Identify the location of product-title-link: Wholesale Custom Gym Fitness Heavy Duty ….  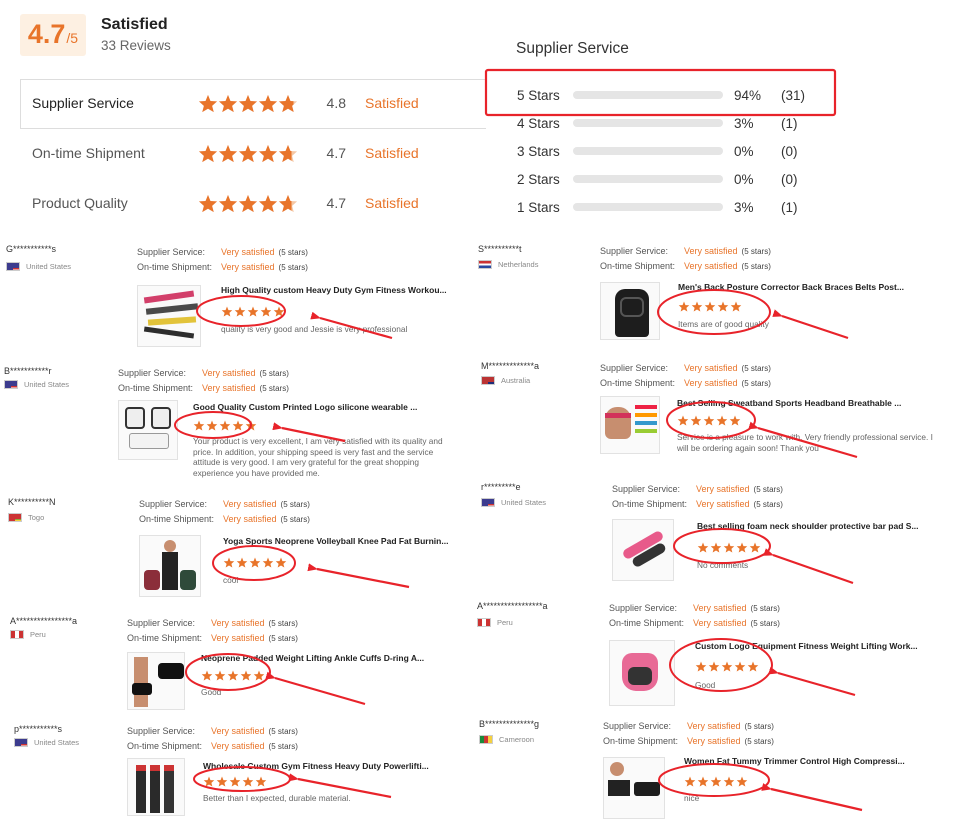
(316, 766).